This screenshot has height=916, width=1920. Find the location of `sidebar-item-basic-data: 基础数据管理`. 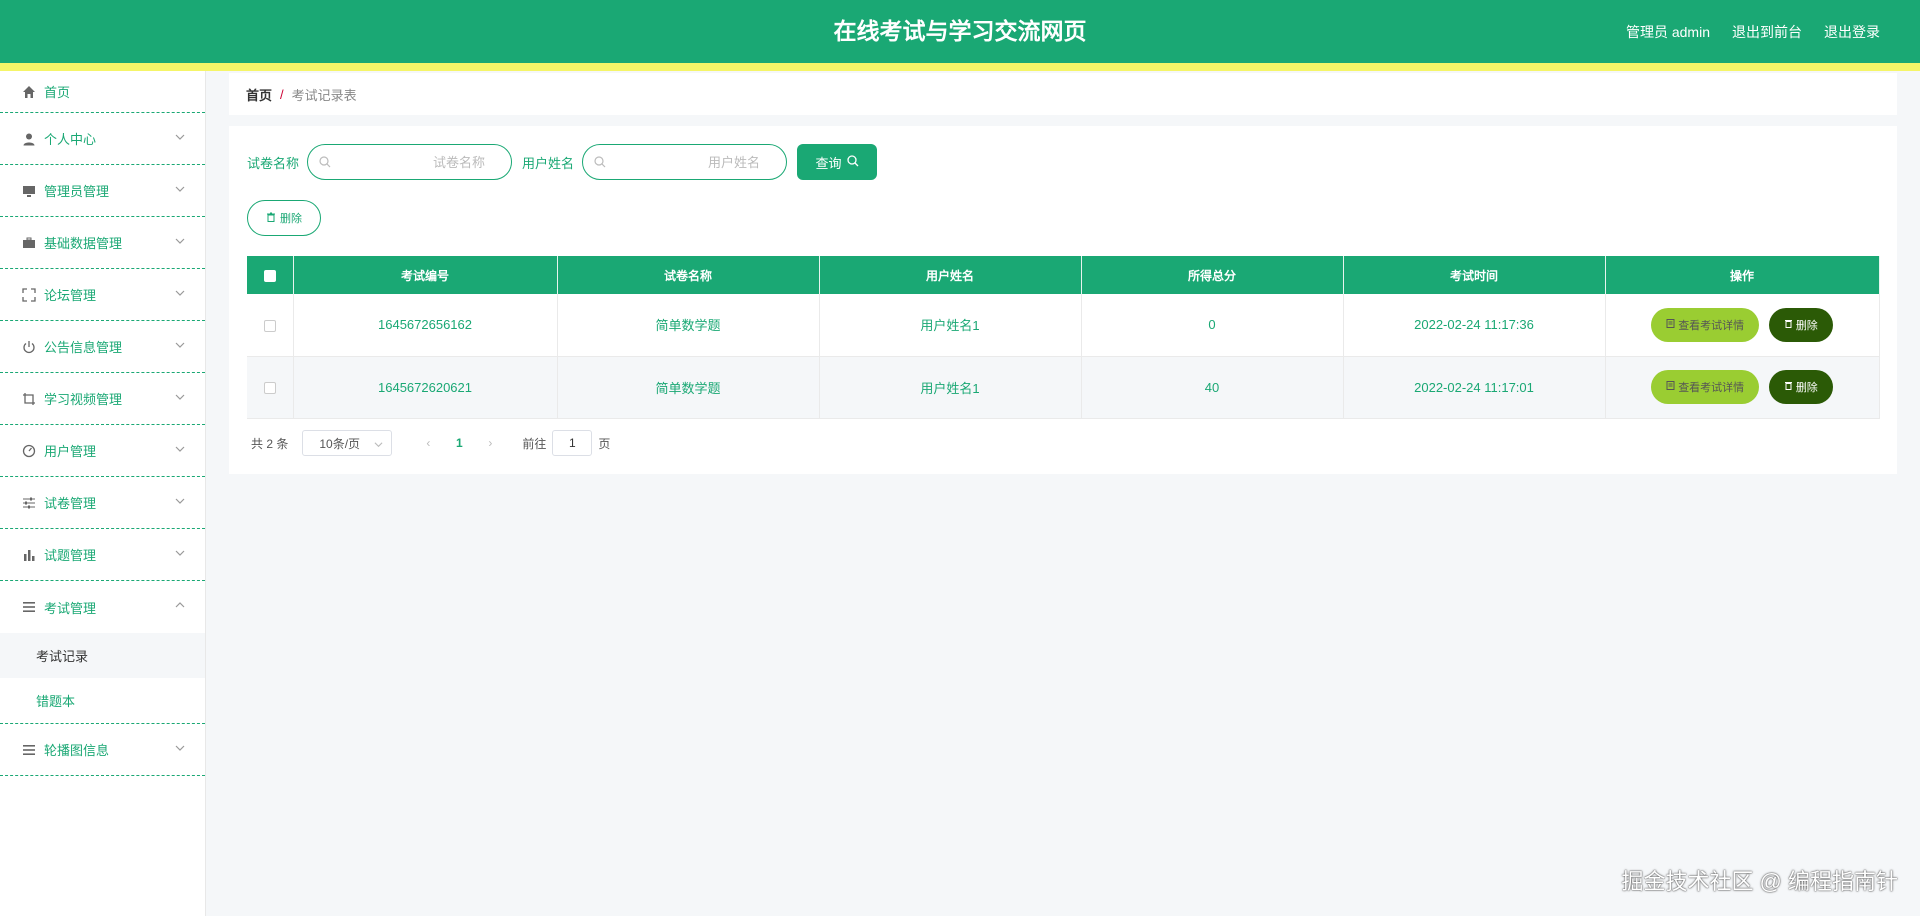

sidebar-item-basic-data: 基础数据管理 is located at coordinates (102, 243).